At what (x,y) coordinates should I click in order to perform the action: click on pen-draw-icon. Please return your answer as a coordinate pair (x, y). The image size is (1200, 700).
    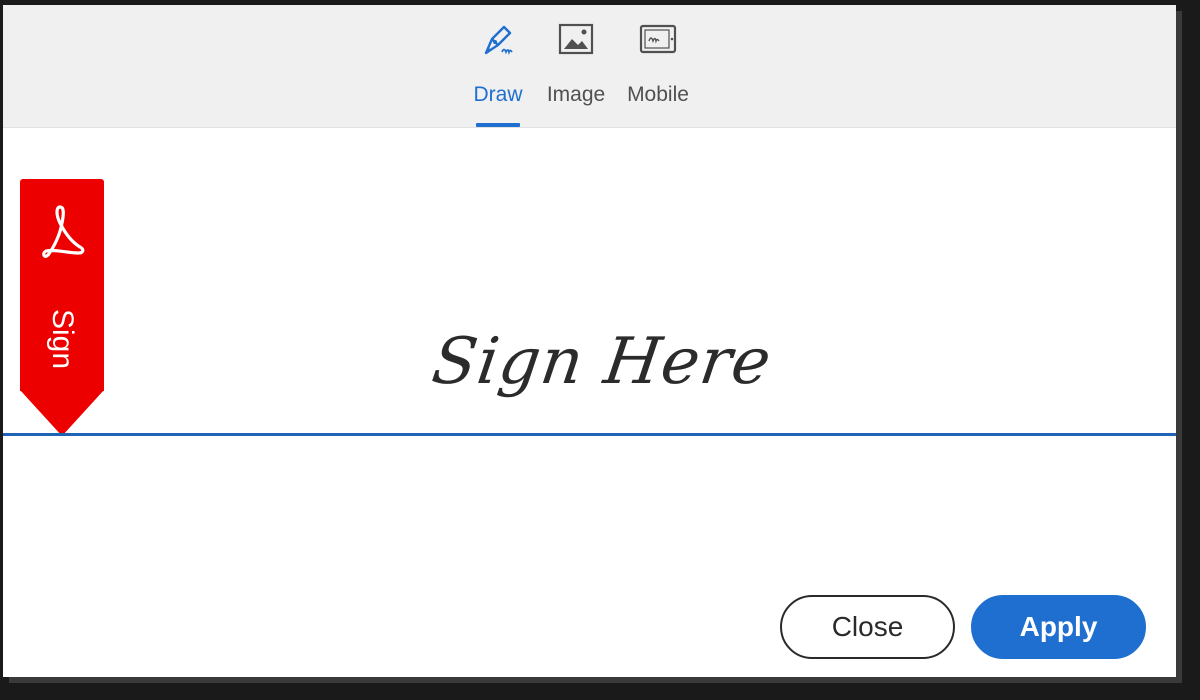
    Looking at the image, I should click on (498, 40).